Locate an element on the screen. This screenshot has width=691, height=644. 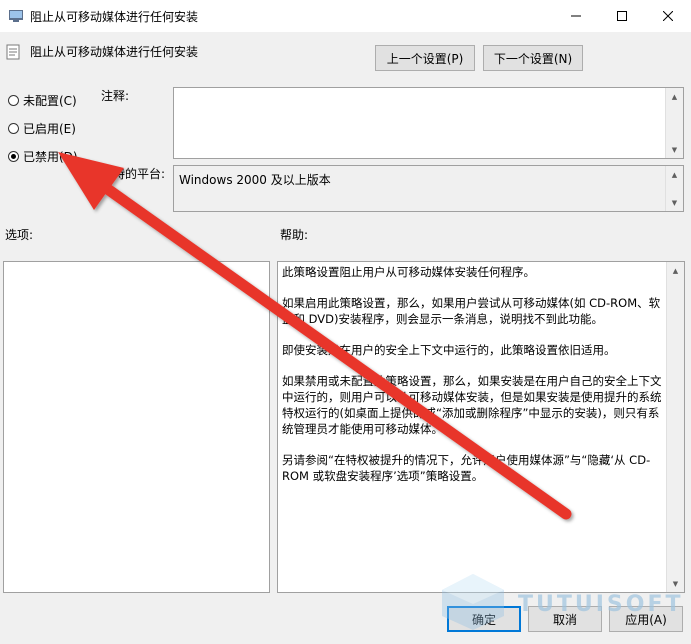
help-paragraph: 即使安装是在用户的安全上下文中运行的，此策略设置依旧适用。 is located at coordinates (449, 350).